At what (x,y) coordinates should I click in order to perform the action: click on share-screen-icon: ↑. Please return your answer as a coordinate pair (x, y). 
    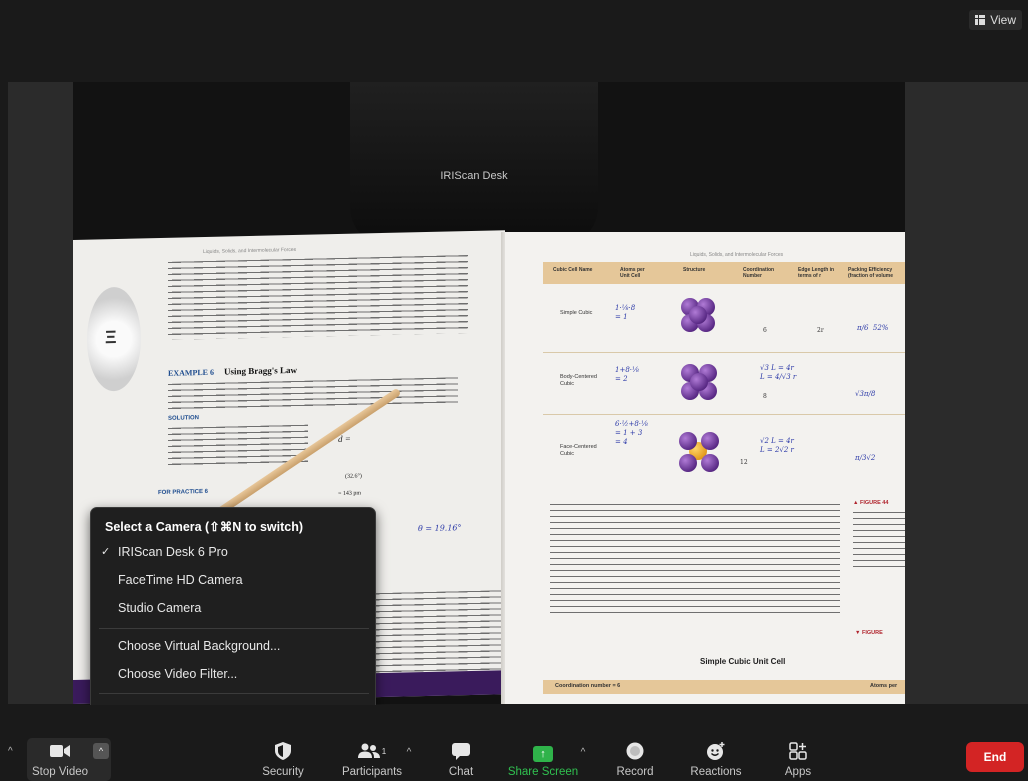
    Looking at the image, I should click on (543, 754).